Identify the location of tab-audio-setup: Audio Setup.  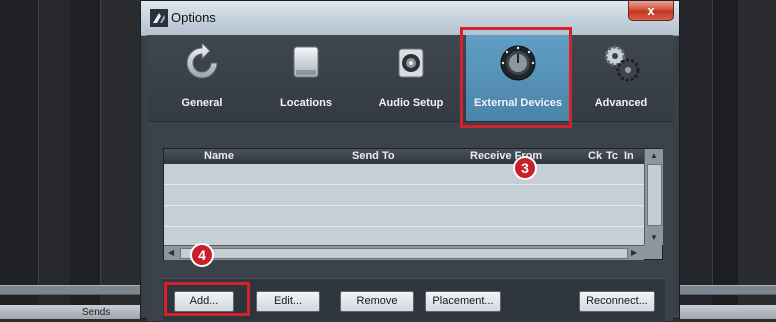
(411, 78).